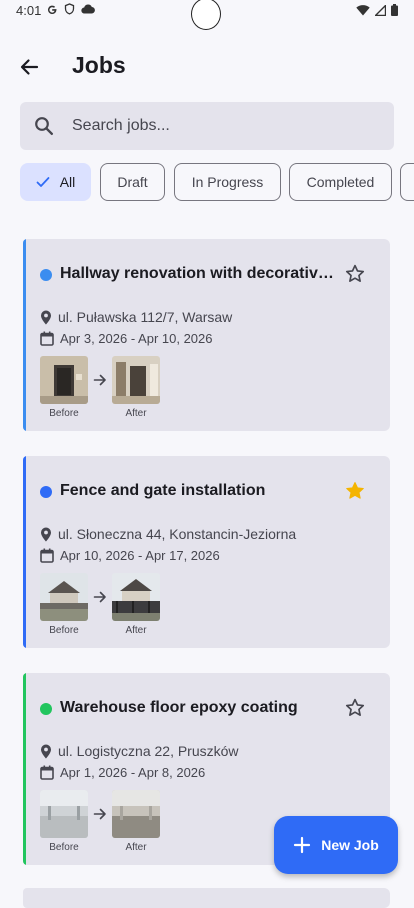 The height and width of the screenshot is (908, 414). What do you see at coordinates (394, 10) in the screenshot?
I see `battery-icon` at bounding box center [394, 10].